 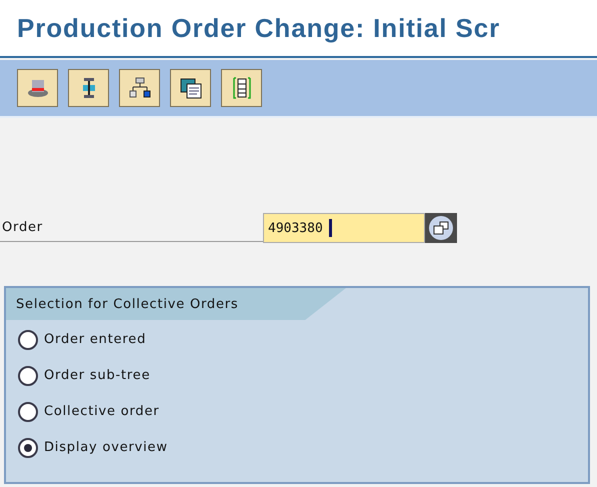 I want to click on hierarchy-icon, so click(x=140, y=88).